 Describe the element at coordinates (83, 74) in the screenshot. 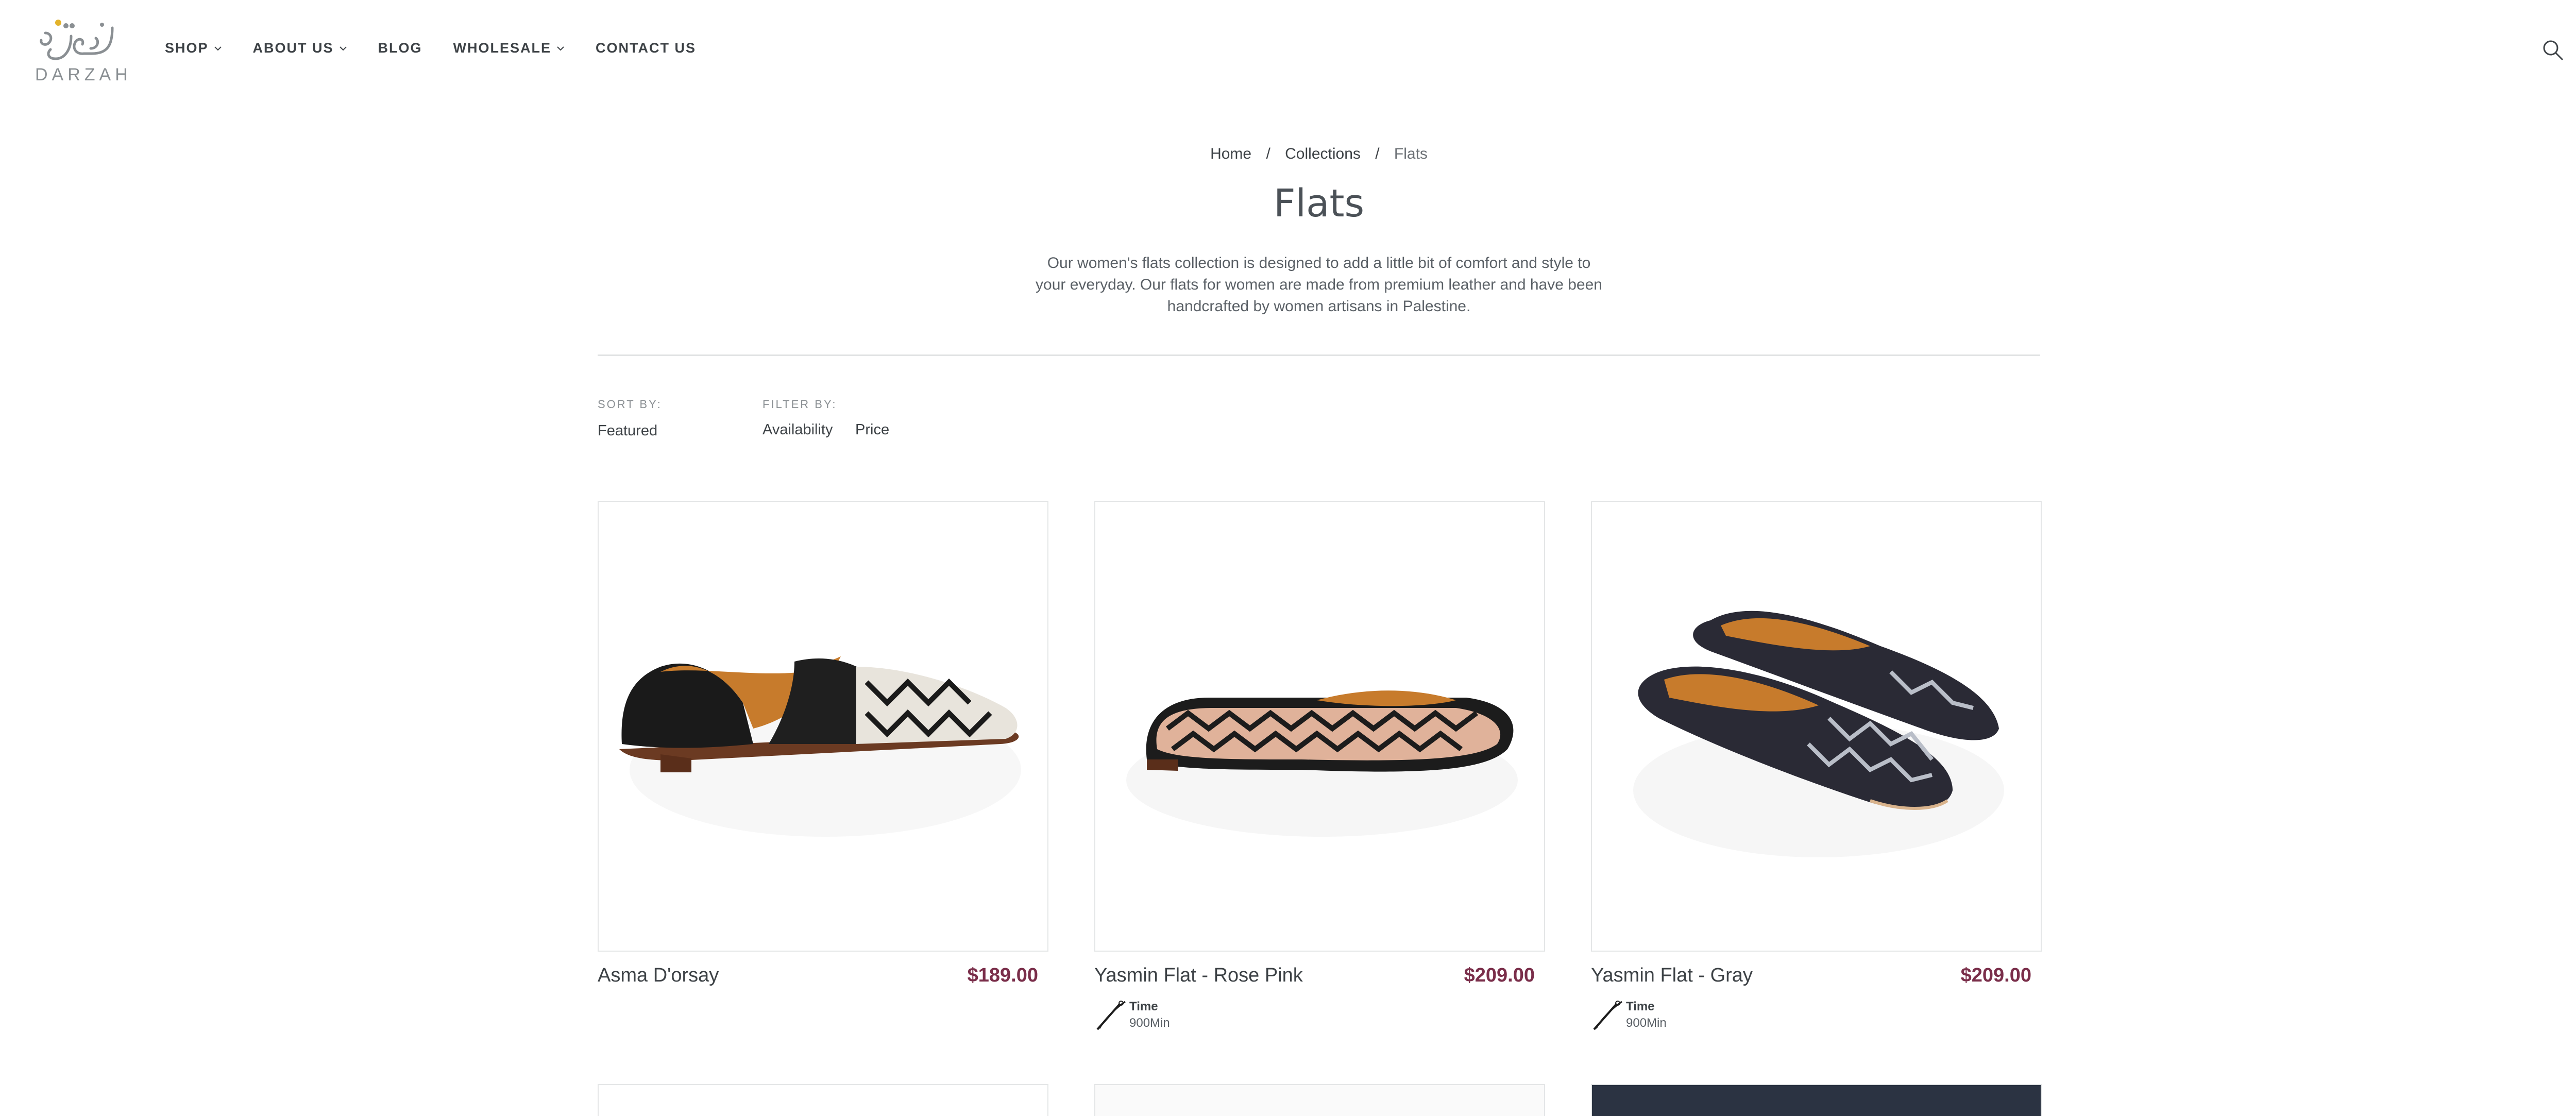

I see `logo-wordmark: DARZAH` at that location.